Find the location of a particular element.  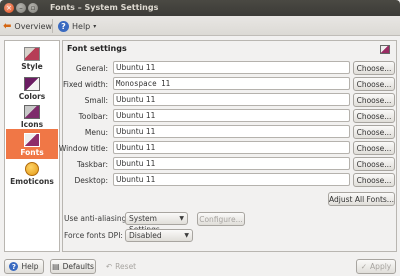

close-window-button: × is located at coordinates (9, 8).